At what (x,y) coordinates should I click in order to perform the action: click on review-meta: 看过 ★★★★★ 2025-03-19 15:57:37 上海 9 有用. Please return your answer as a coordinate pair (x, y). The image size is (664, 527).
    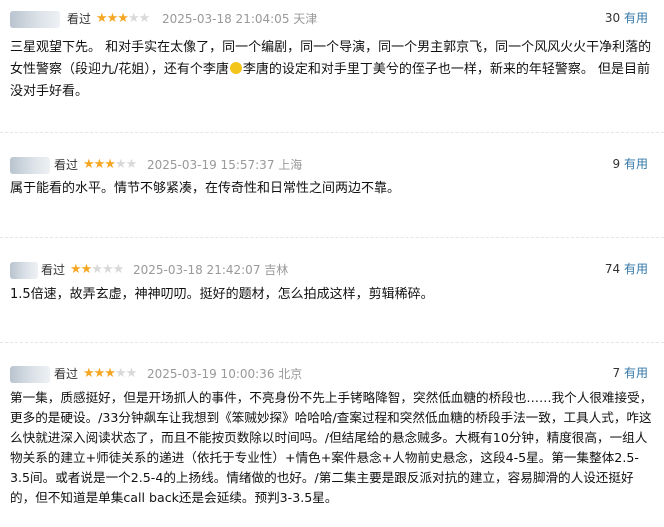
    Looking at the image, I should click on (333, 165).